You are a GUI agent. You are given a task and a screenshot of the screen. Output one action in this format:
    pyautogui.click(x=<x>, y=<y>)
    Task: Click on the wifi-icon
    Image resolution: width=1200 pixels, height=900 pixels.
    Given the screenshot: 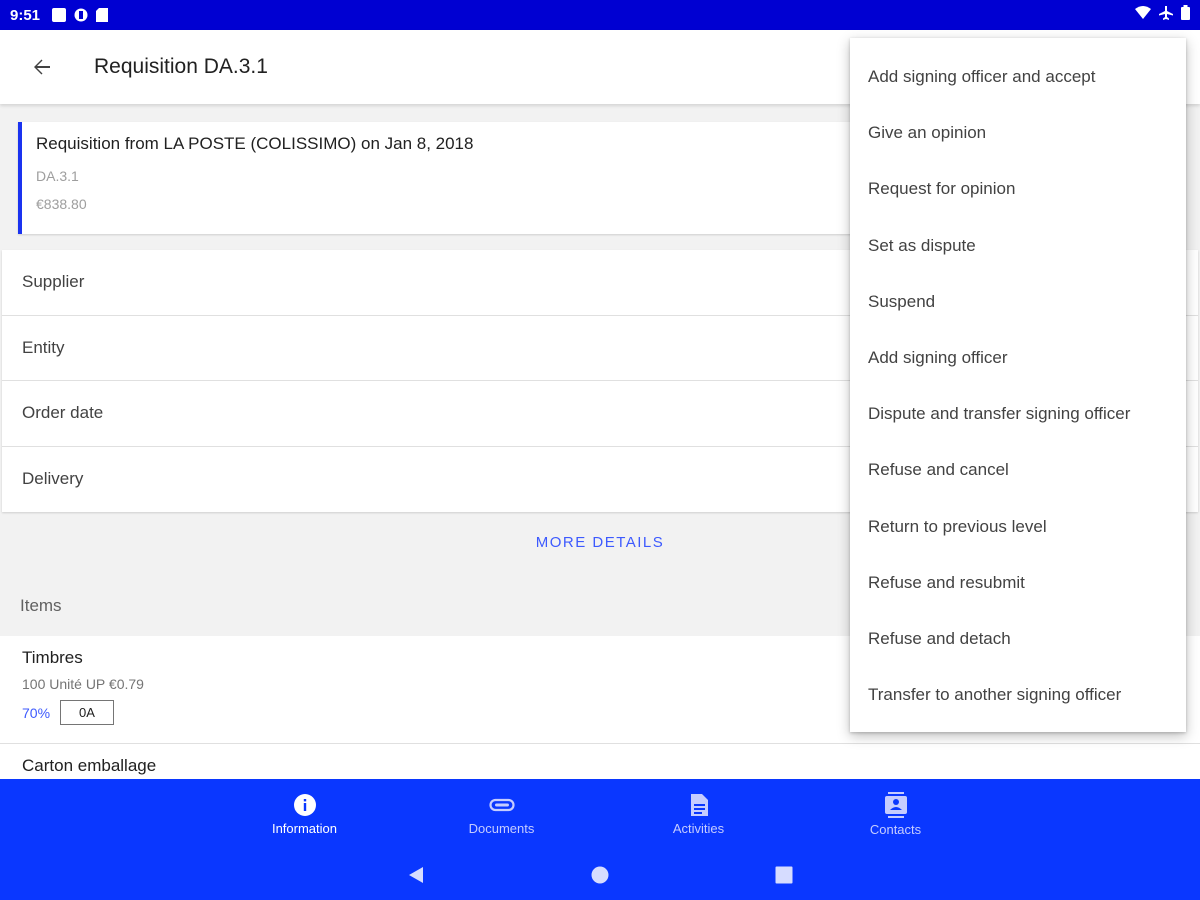 What is the action you would take?
    pyautogui.click(x=1143, y=15)
    